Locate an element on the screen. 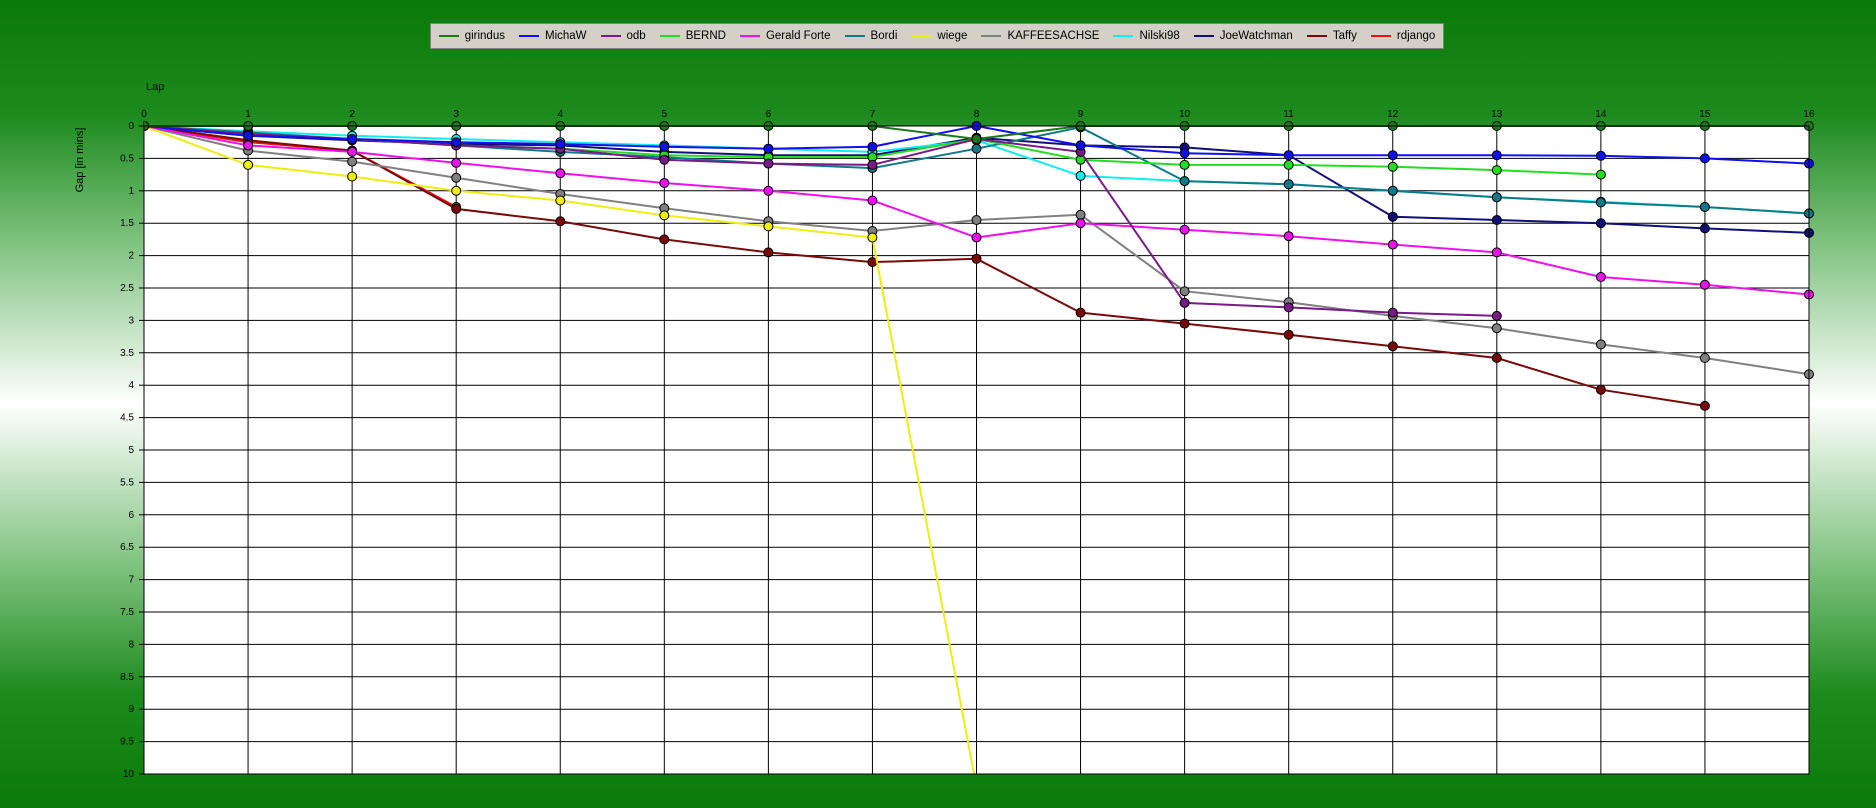 Image resolution: width=1876 pixels, height=808 pixels. y-tick-label: 4.5 is located at coordinates (127, 418).